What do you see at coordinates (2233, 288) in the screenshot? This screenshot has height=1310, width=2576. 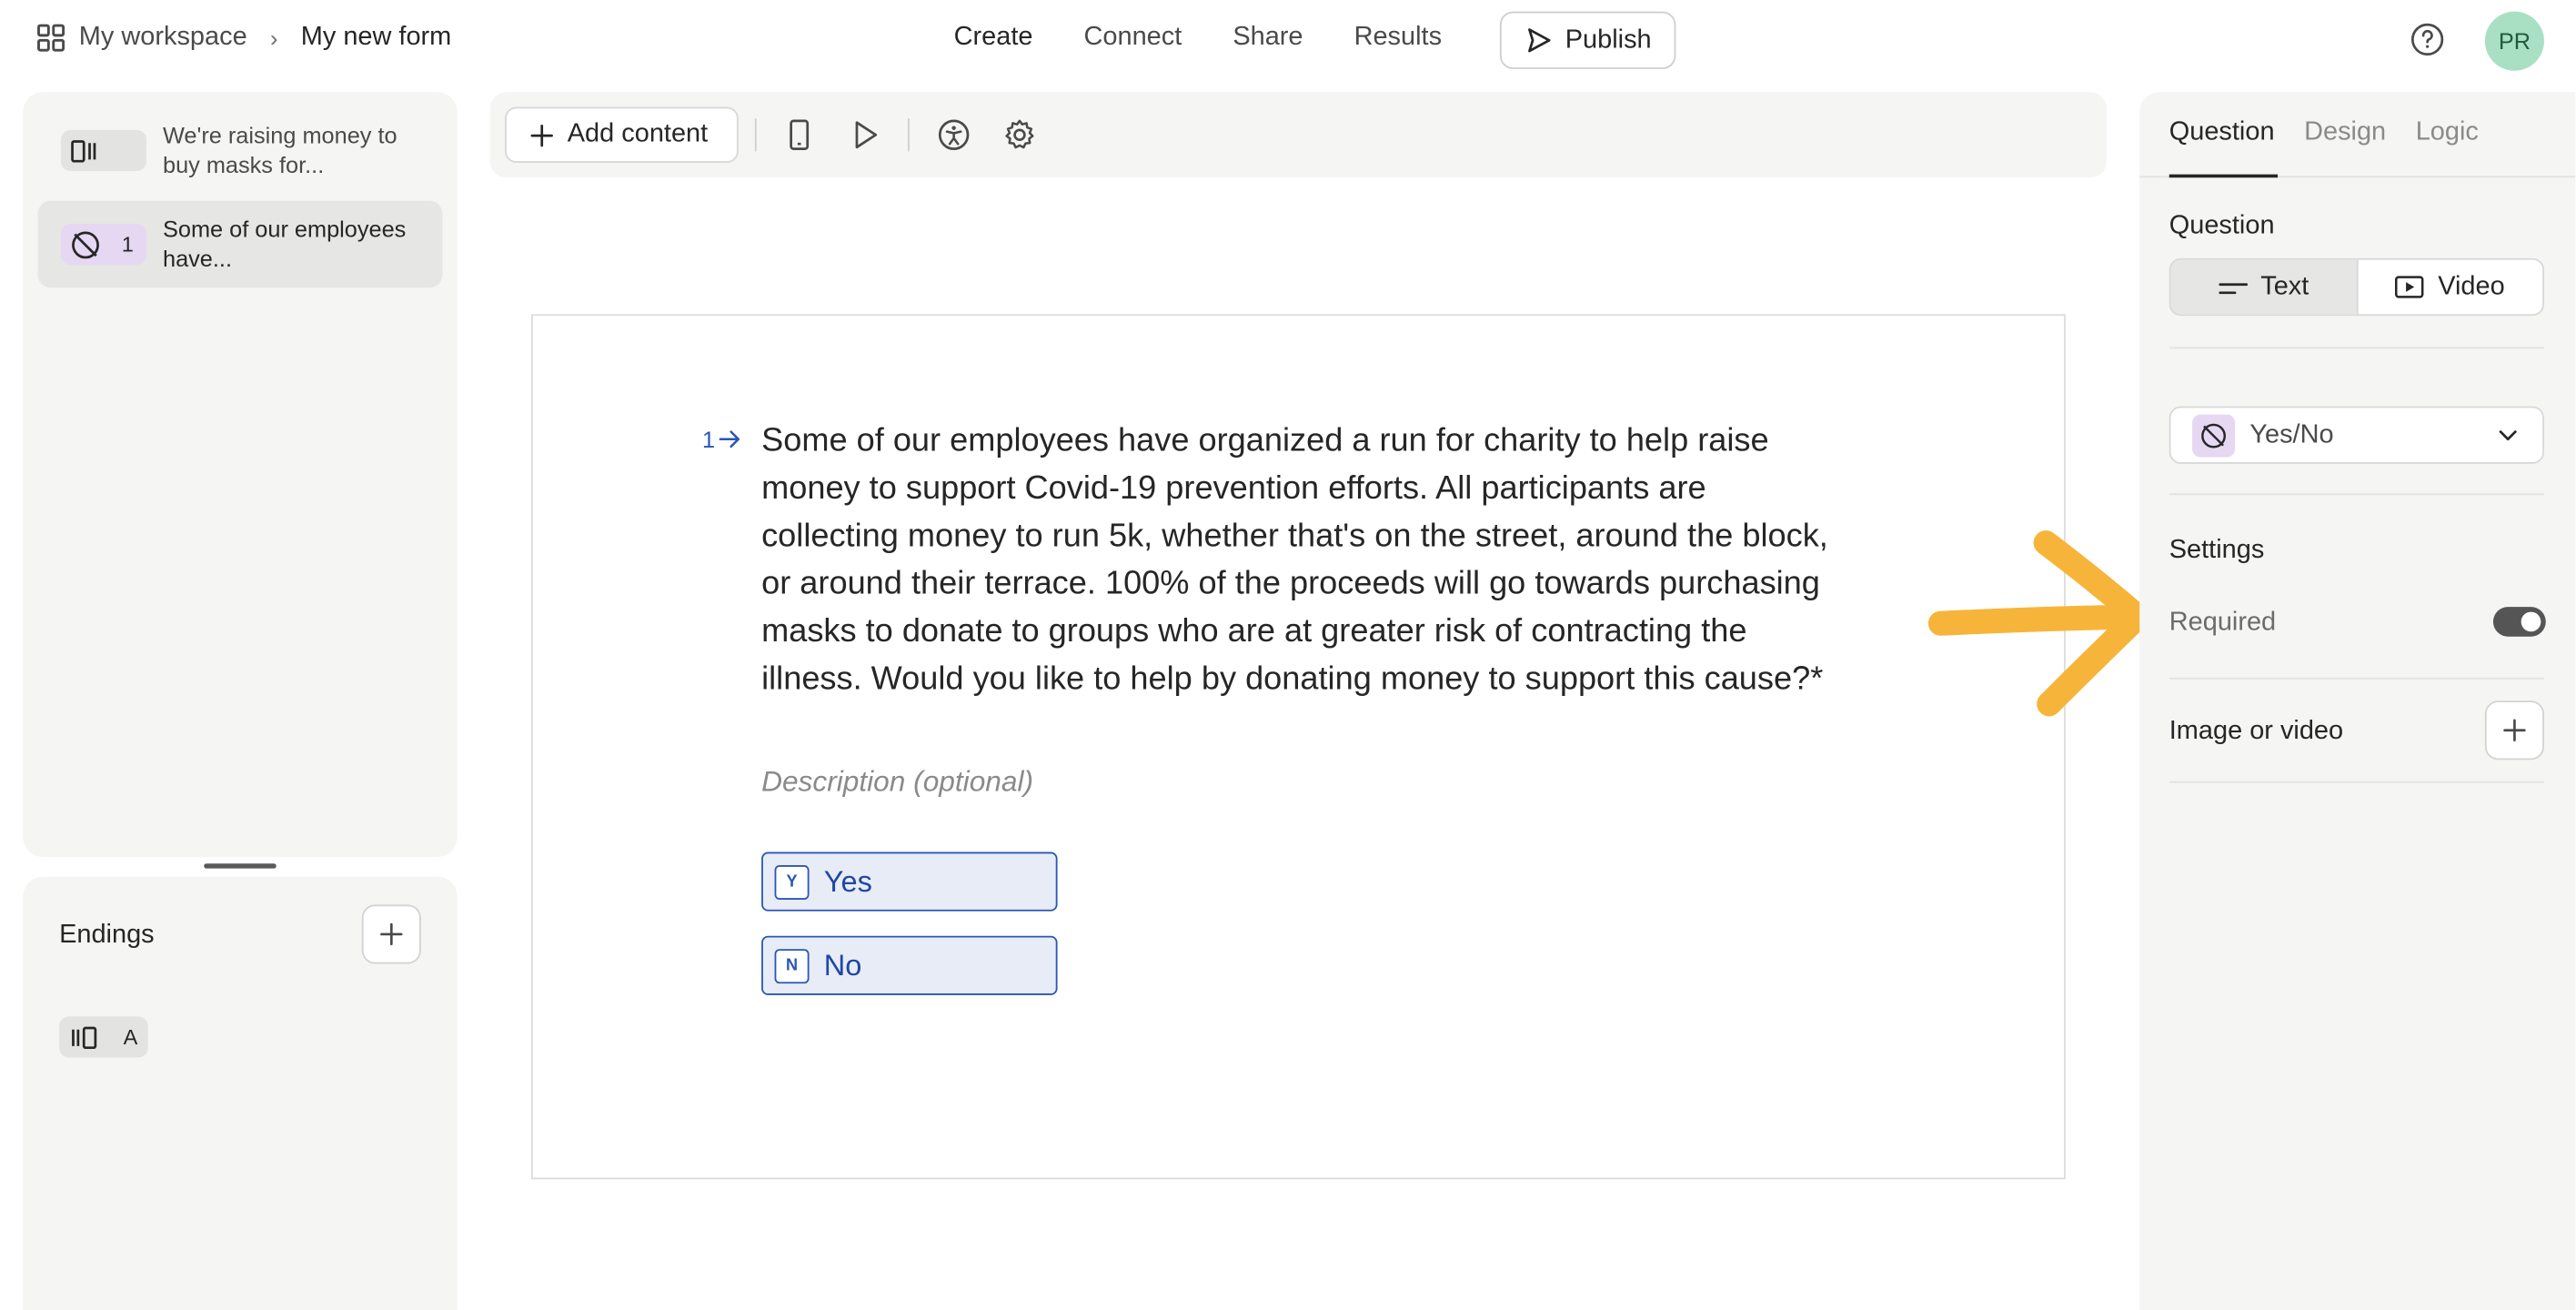 I see `text-lines-icon` at bounding box center [2233, 288].